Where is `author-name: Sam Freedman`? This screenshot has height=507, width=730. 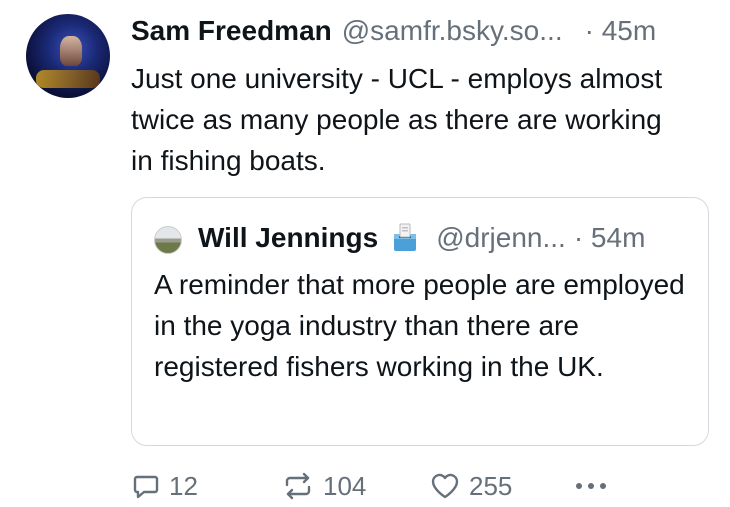
author-name: Sam Freedman is located at coordinates (231, 31).